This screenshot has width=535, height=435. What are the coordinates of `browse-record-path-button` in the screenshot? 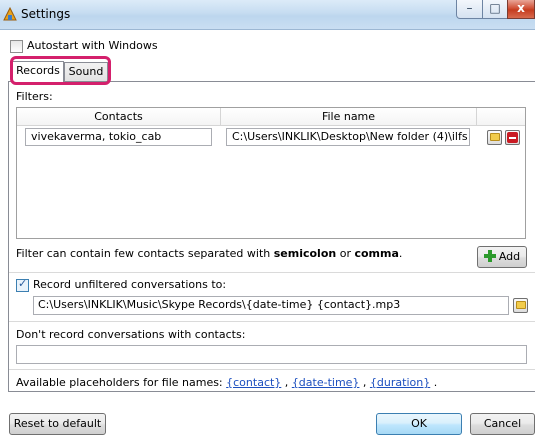 It's located at (520, 305).